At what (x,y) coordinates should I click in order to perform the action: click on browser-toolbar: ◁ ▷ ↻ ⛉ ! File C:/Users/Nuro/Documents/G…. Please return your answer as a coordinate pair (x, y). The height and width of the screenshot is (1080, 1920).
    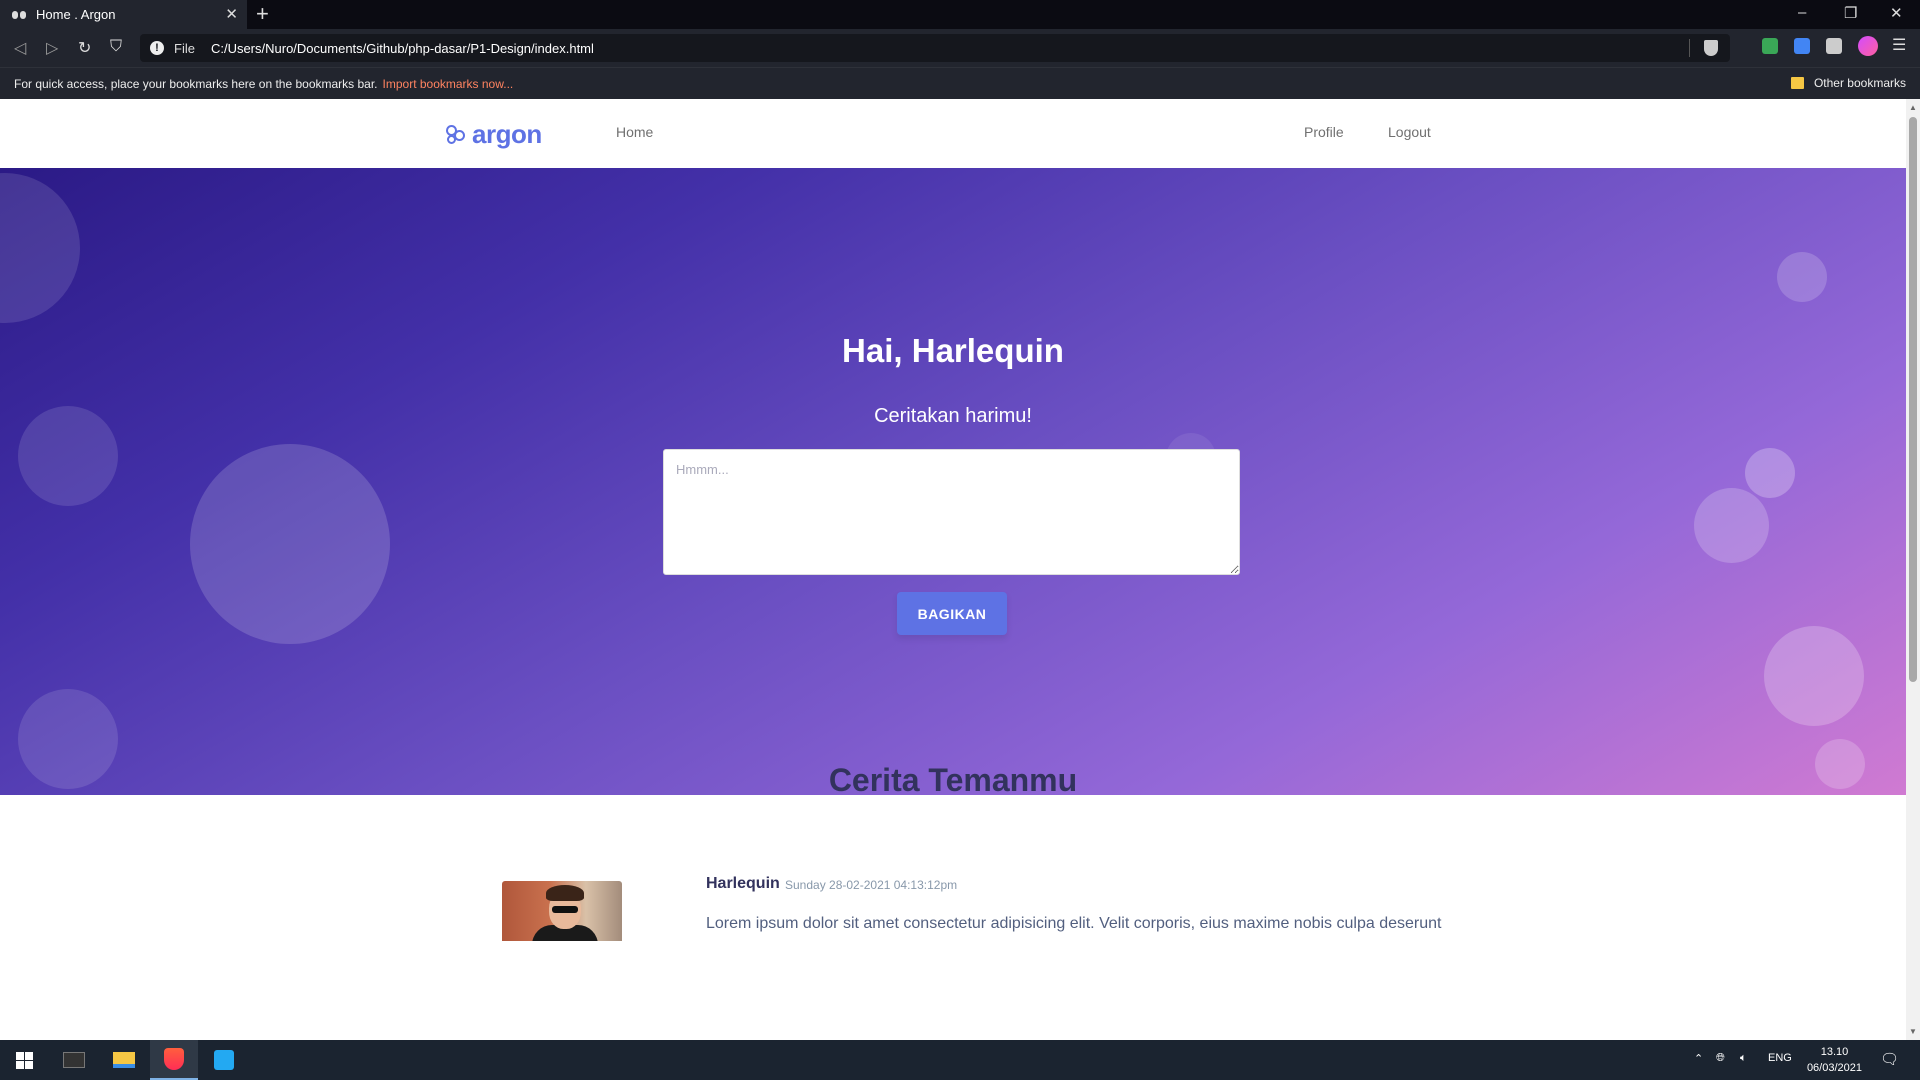
    Looking at the image, I should click on (960, 48).